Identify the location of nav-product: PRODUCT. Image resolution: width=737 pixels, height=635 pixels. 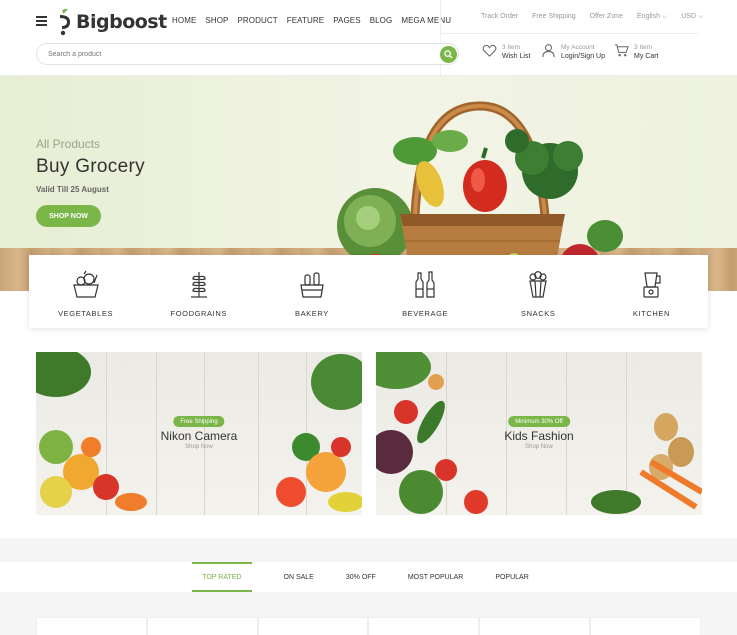
(257, 20).